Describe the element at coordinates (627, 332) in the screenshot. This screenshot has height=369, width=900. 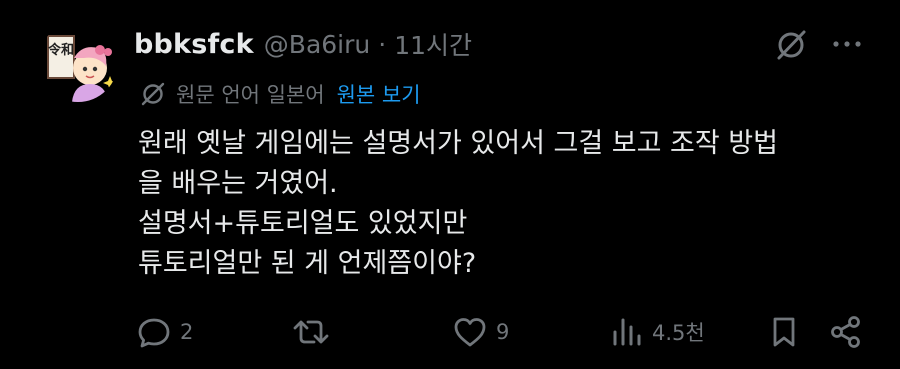
I see `views-icon` at that location.